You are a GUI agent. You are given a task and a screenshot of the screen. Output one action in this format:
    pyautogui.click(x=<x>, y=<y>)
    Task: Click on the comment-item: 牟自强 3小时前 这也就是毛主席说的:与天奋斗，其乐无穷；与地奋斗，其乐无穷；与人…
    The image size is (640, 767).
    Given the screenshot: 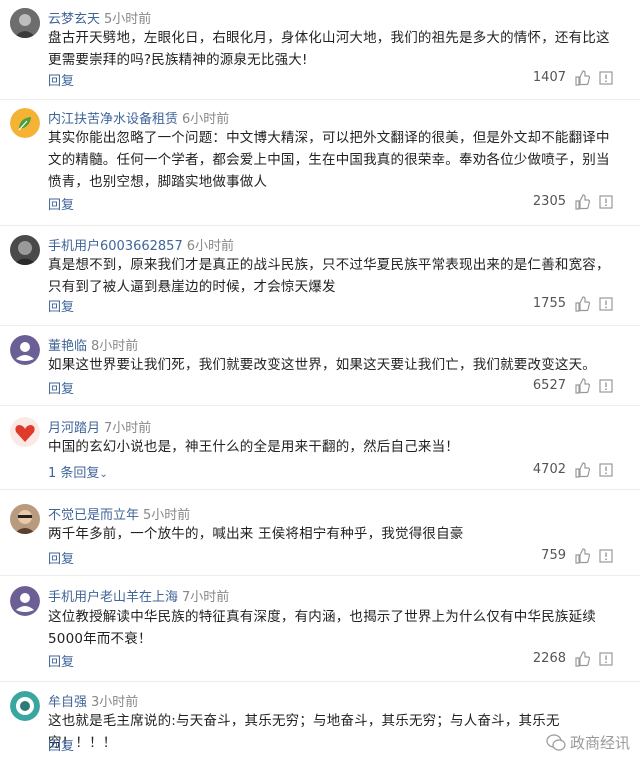 What is the action you would take?
    pyautogui.click(x=320, y=724)
    